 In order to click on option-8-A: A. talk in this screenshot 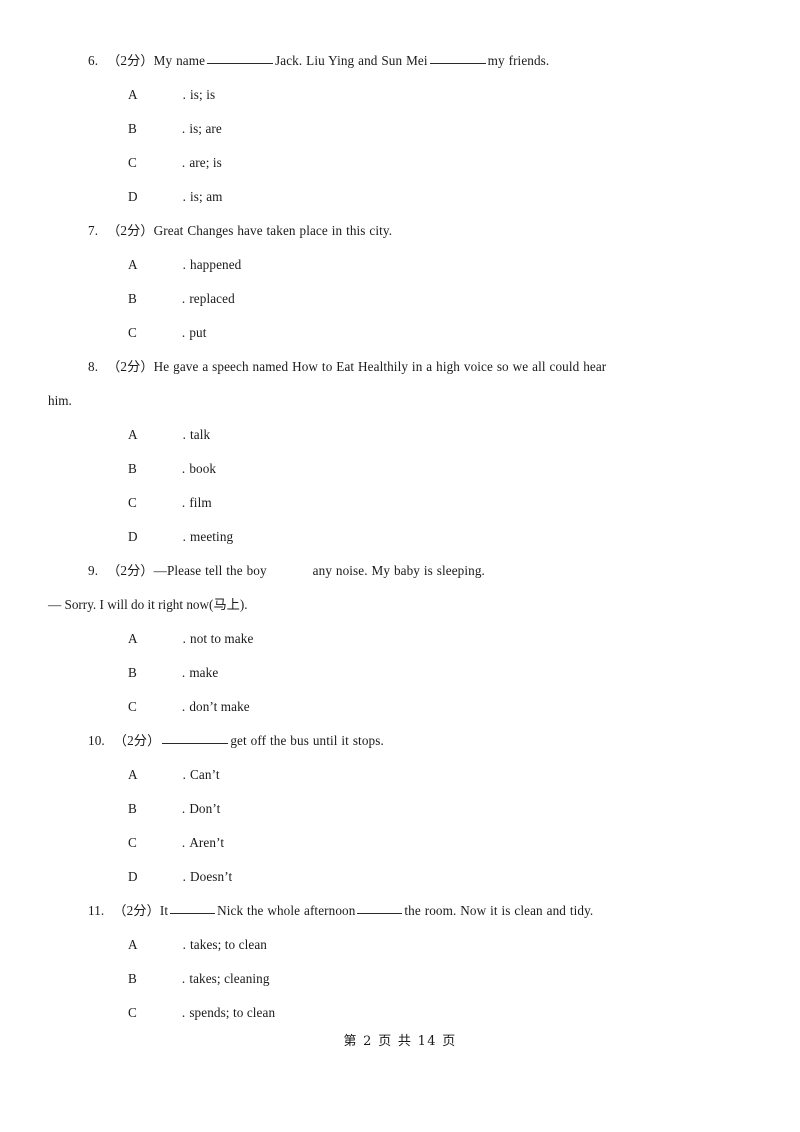, I will do `click(400, 435)`.